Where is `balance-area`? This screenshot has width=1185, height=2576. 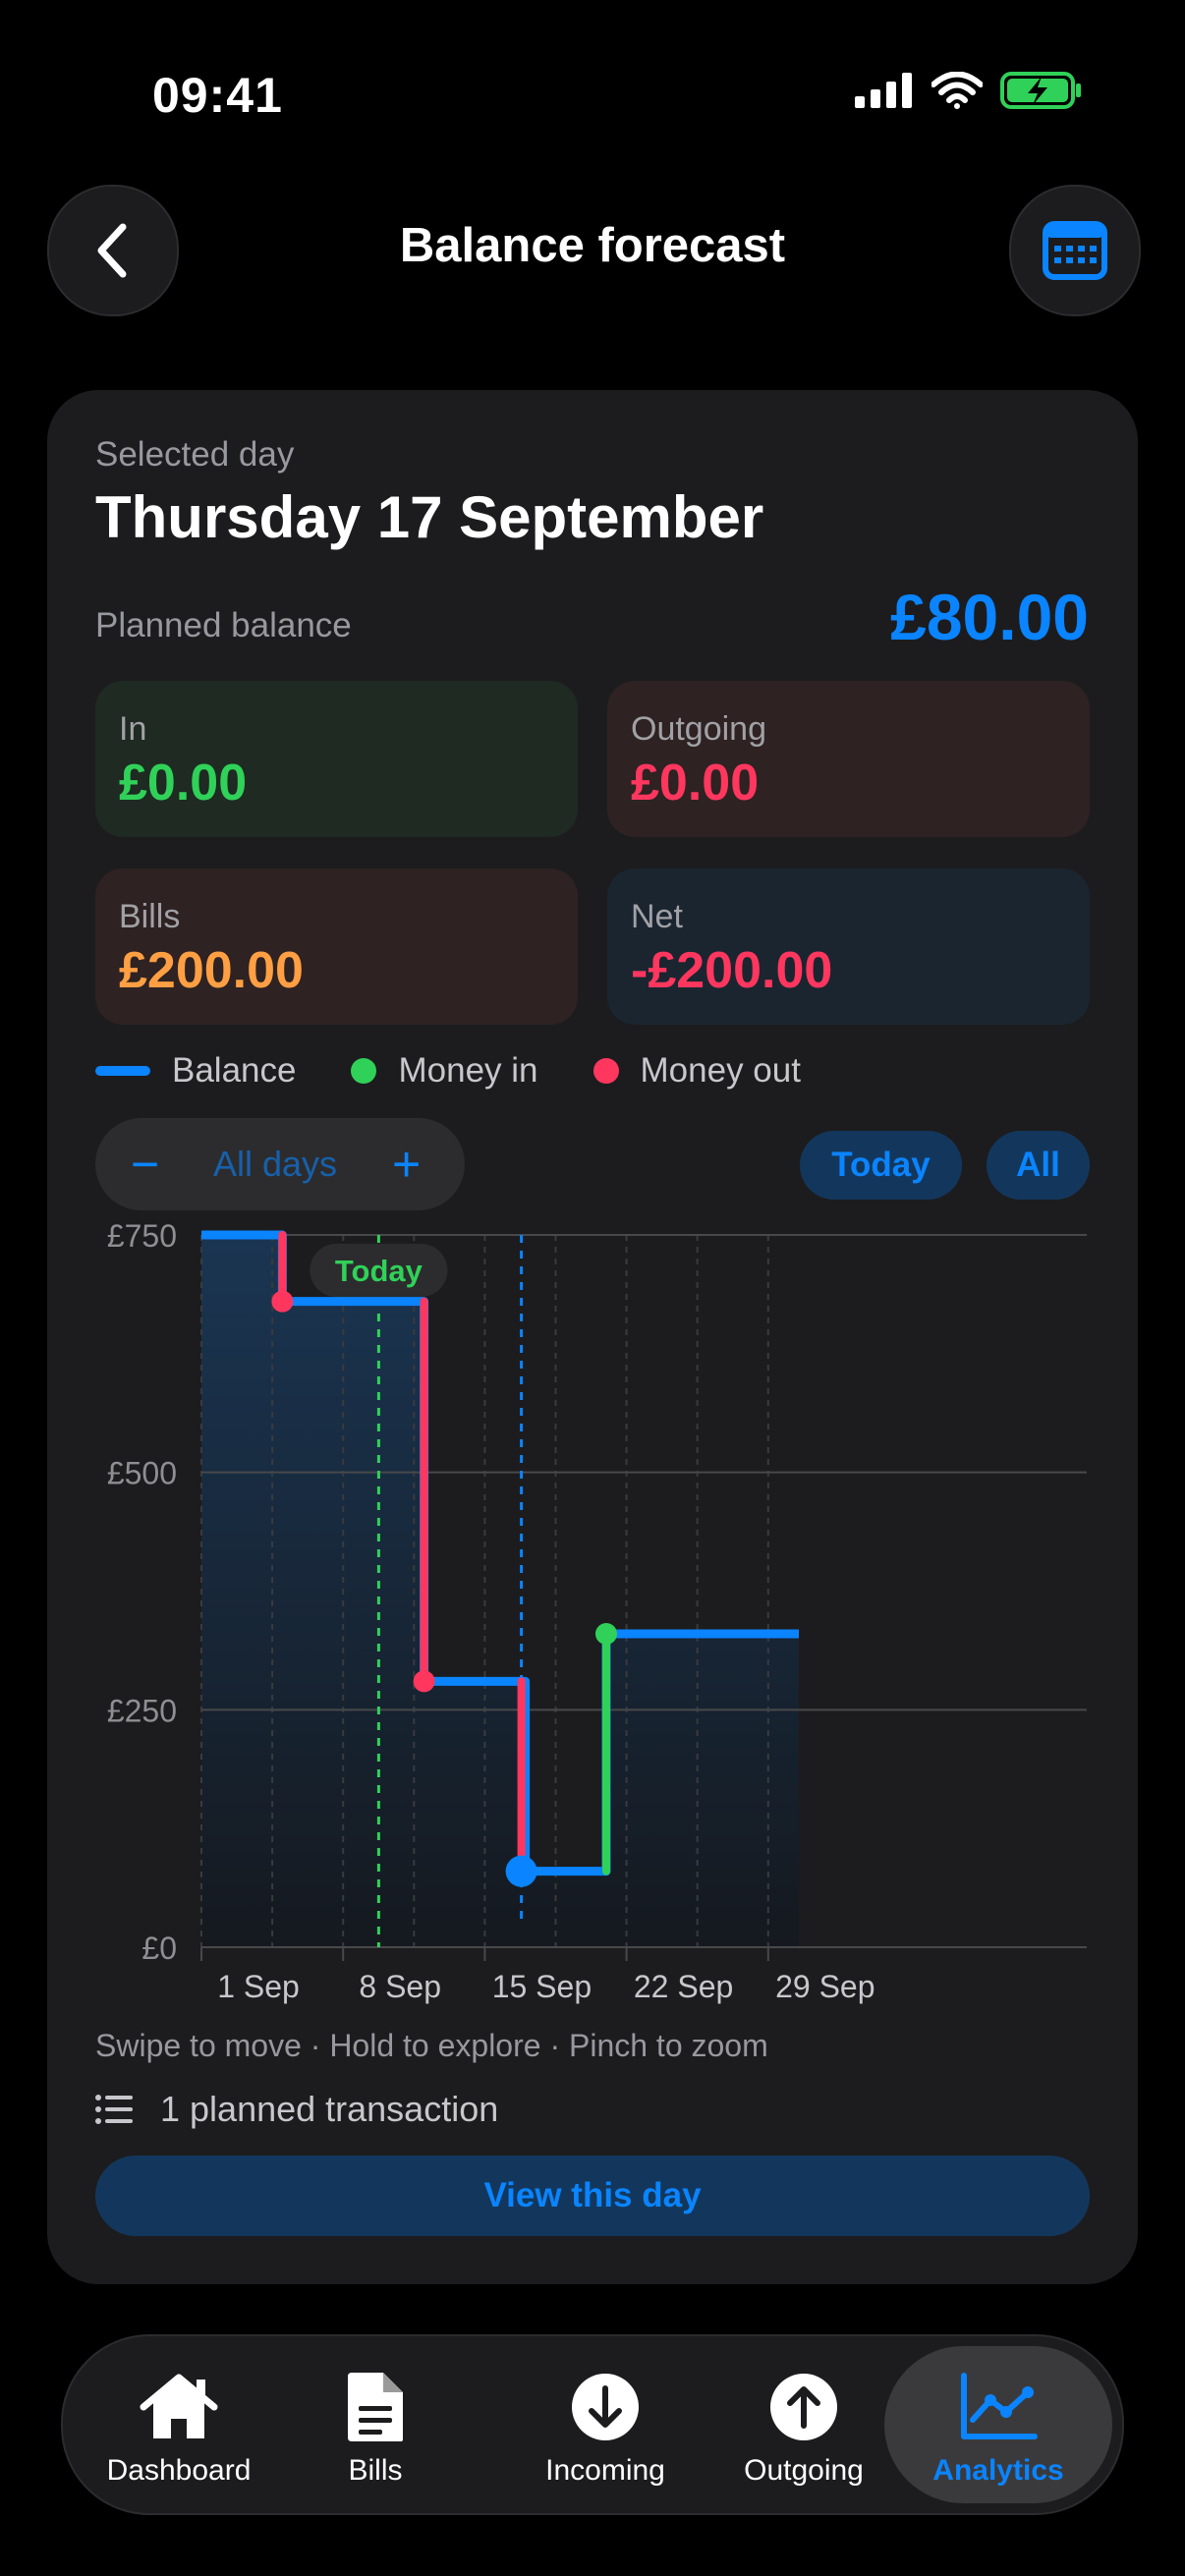
balance-area is located at coordinates (500, 1591).